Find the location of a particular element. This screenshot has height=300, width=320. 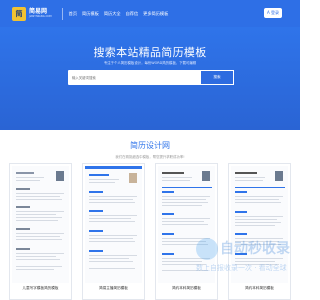

template-card: 简易主播简历模板 is located at coordinates (113, 231).